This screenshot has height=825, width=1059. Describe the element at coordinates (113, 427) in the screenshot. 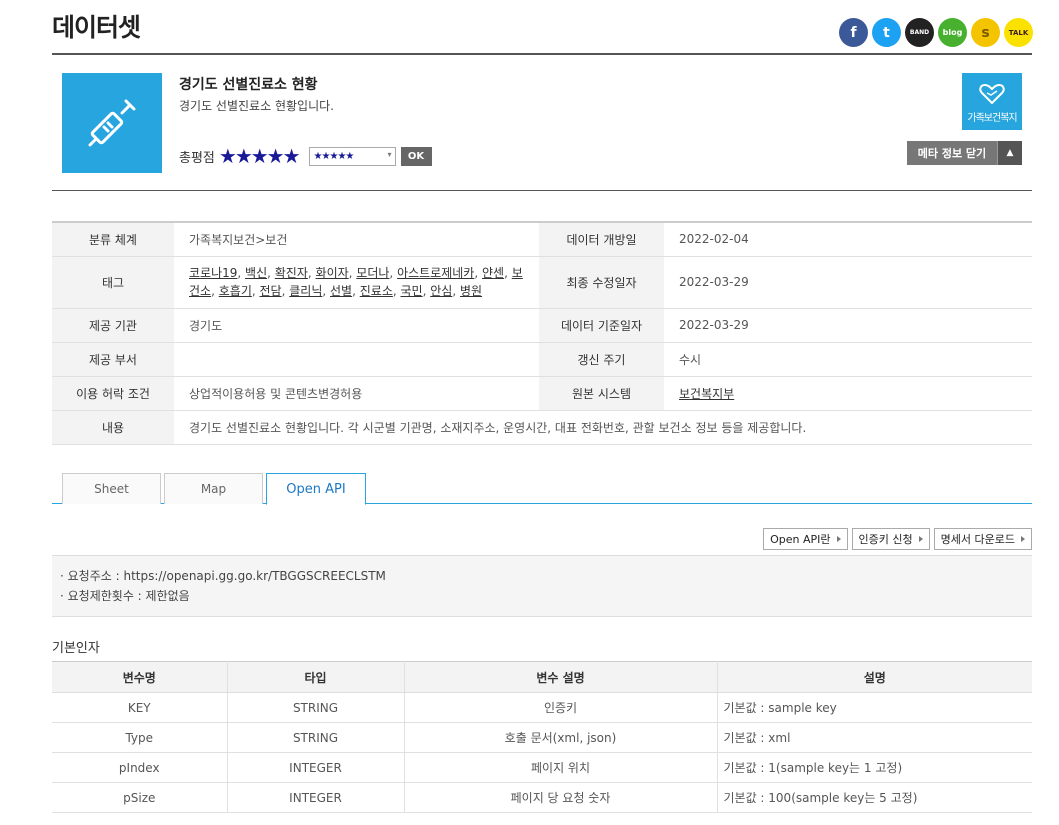

I see `meta-label: 내용` at that location.